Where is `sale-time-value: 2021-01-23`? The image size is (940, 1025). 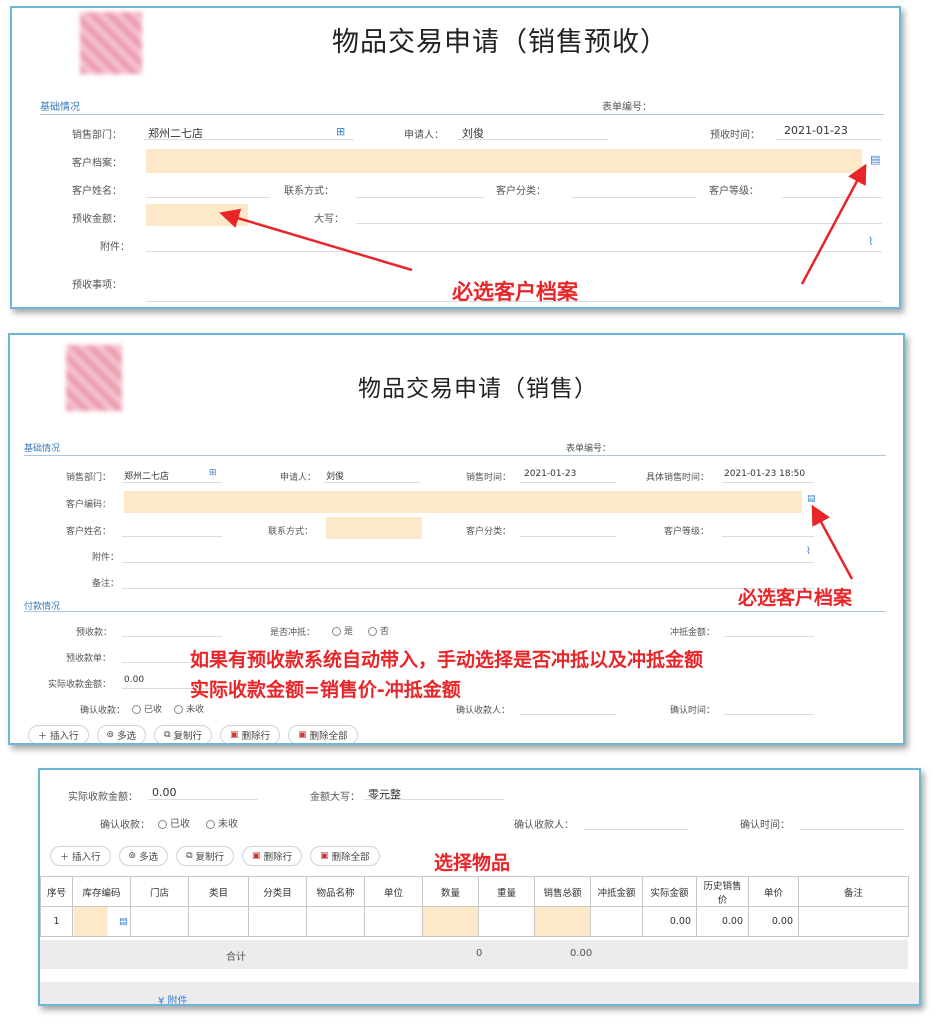
sale-time-value: 2021-01-23 is located at coordinates (550, 474).